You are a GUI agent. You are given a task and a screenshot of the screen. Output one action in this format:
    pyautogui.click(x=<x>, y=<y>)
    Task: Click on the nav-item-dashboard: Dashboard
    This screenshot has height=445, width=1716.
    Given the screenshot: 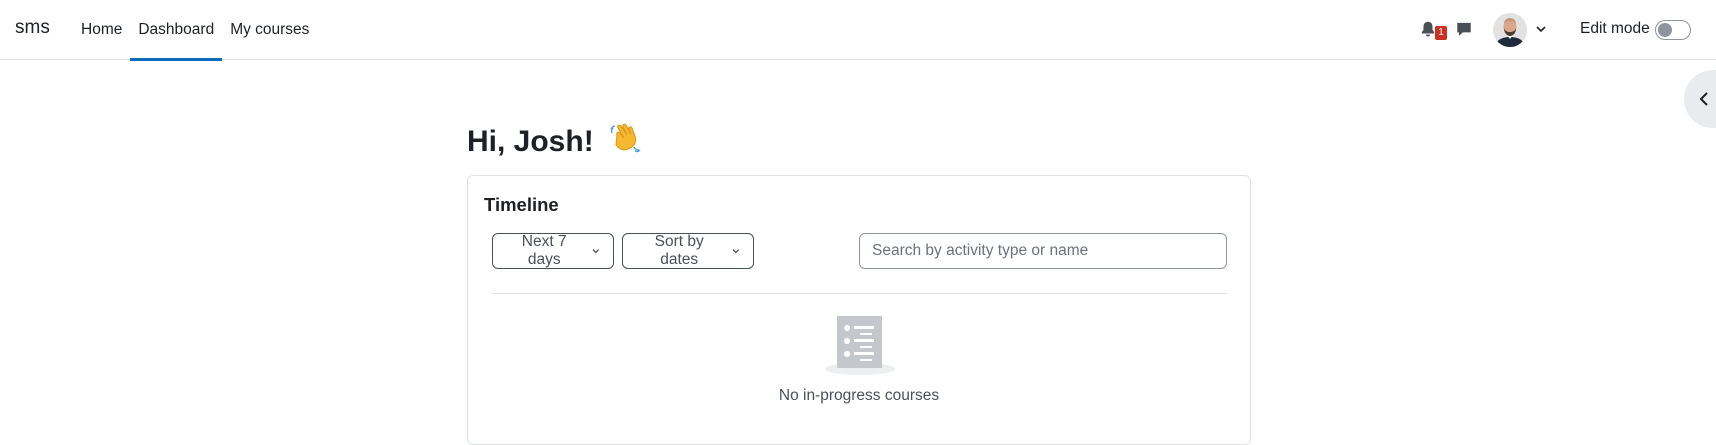 What is the action you would take?
    pyautogui.click(x=176, y=30)
    